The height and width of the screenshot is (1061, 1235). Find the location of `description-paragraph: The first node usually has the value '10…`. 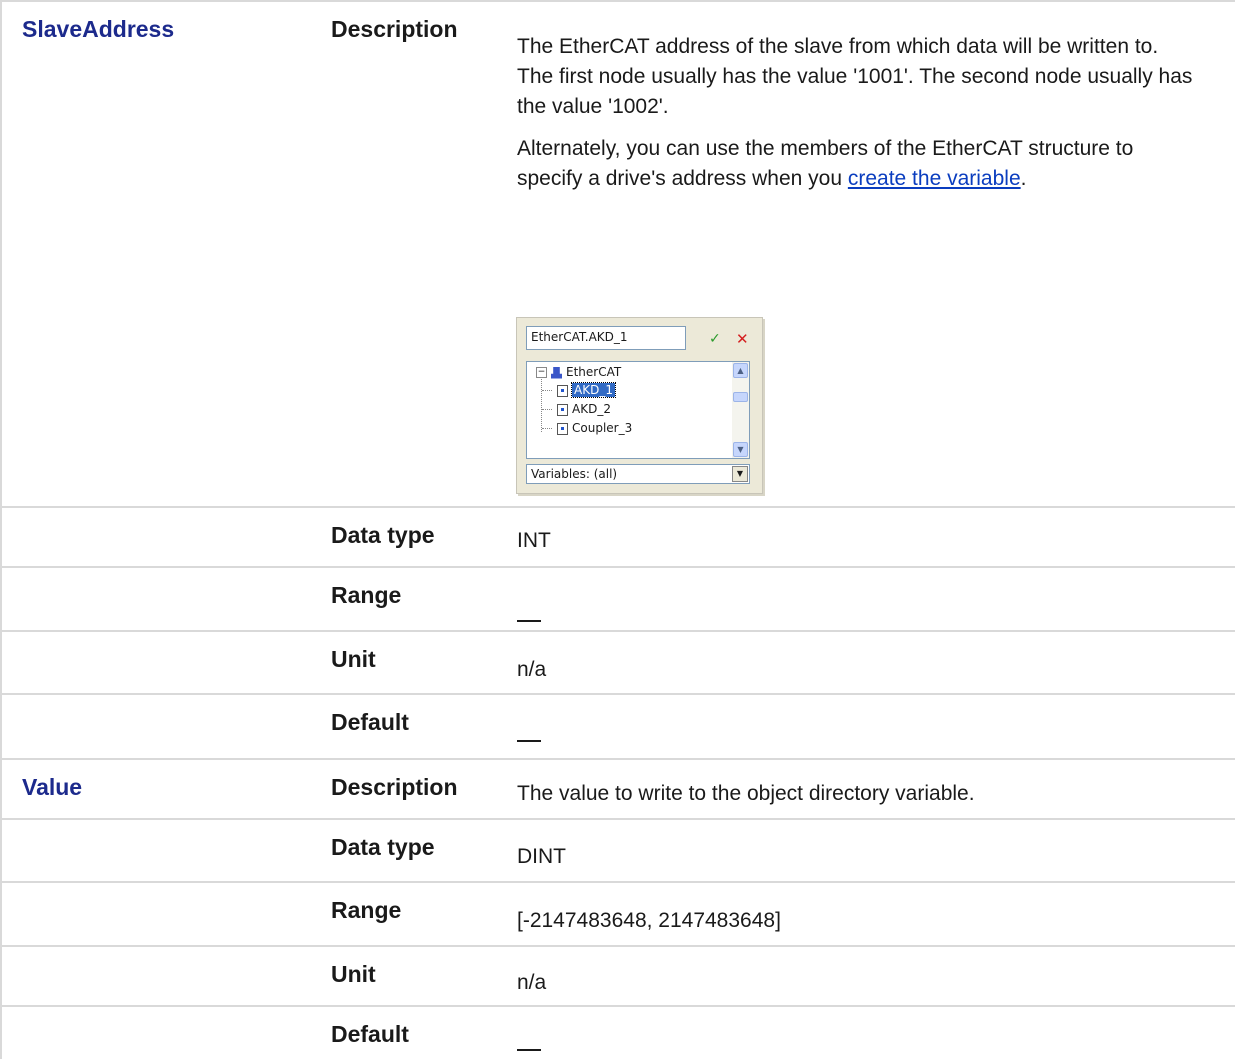

description-paragraph: The first node usually has the value '10… is located at coordinates (855, 91).